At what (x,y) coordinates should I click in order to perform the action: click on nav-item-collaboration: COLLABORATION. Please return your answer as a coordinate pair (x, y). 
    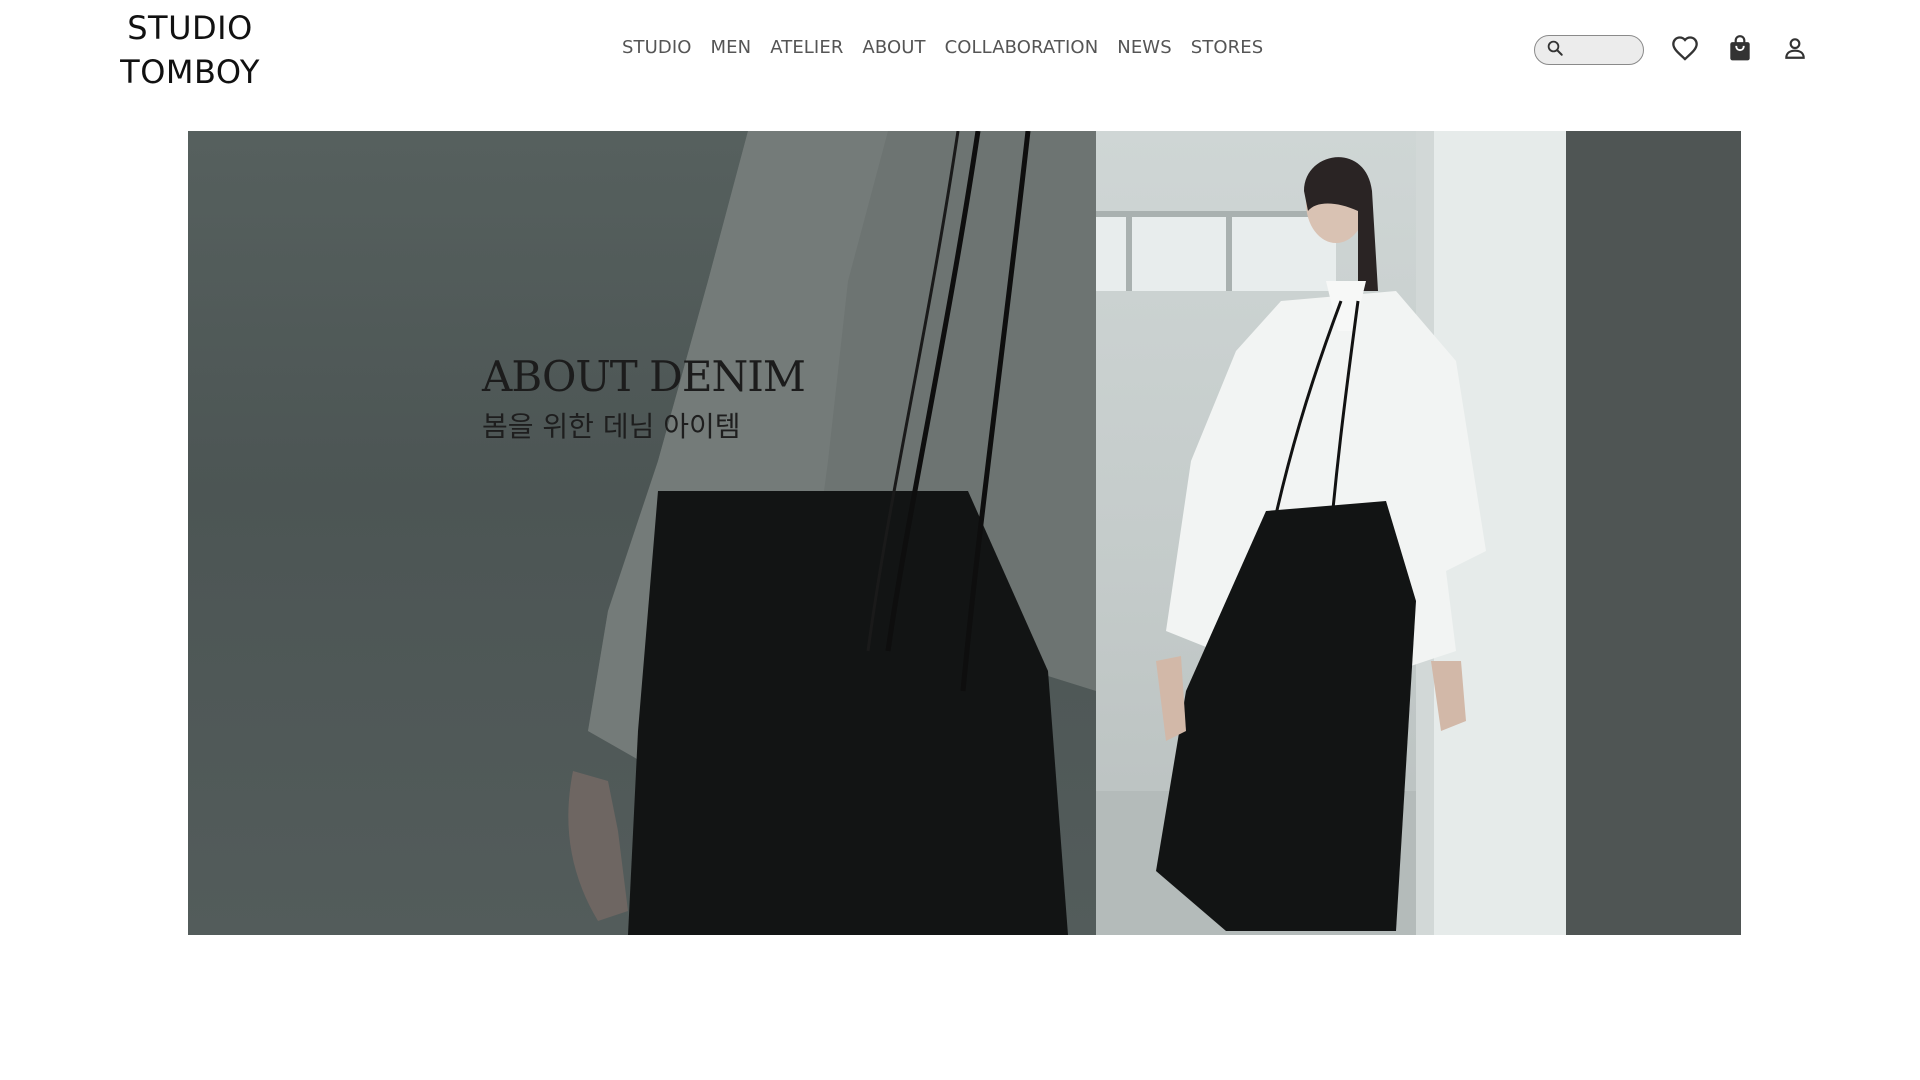
    Looking at the image, I should click on (1022, 47).